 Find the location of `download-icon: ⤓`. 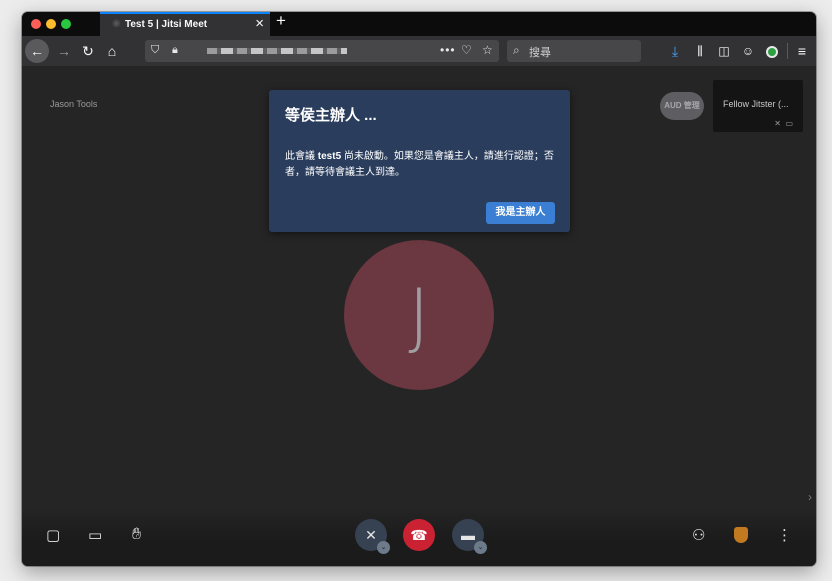

download-icon: ⤓ is located at coordinates (675, 51).